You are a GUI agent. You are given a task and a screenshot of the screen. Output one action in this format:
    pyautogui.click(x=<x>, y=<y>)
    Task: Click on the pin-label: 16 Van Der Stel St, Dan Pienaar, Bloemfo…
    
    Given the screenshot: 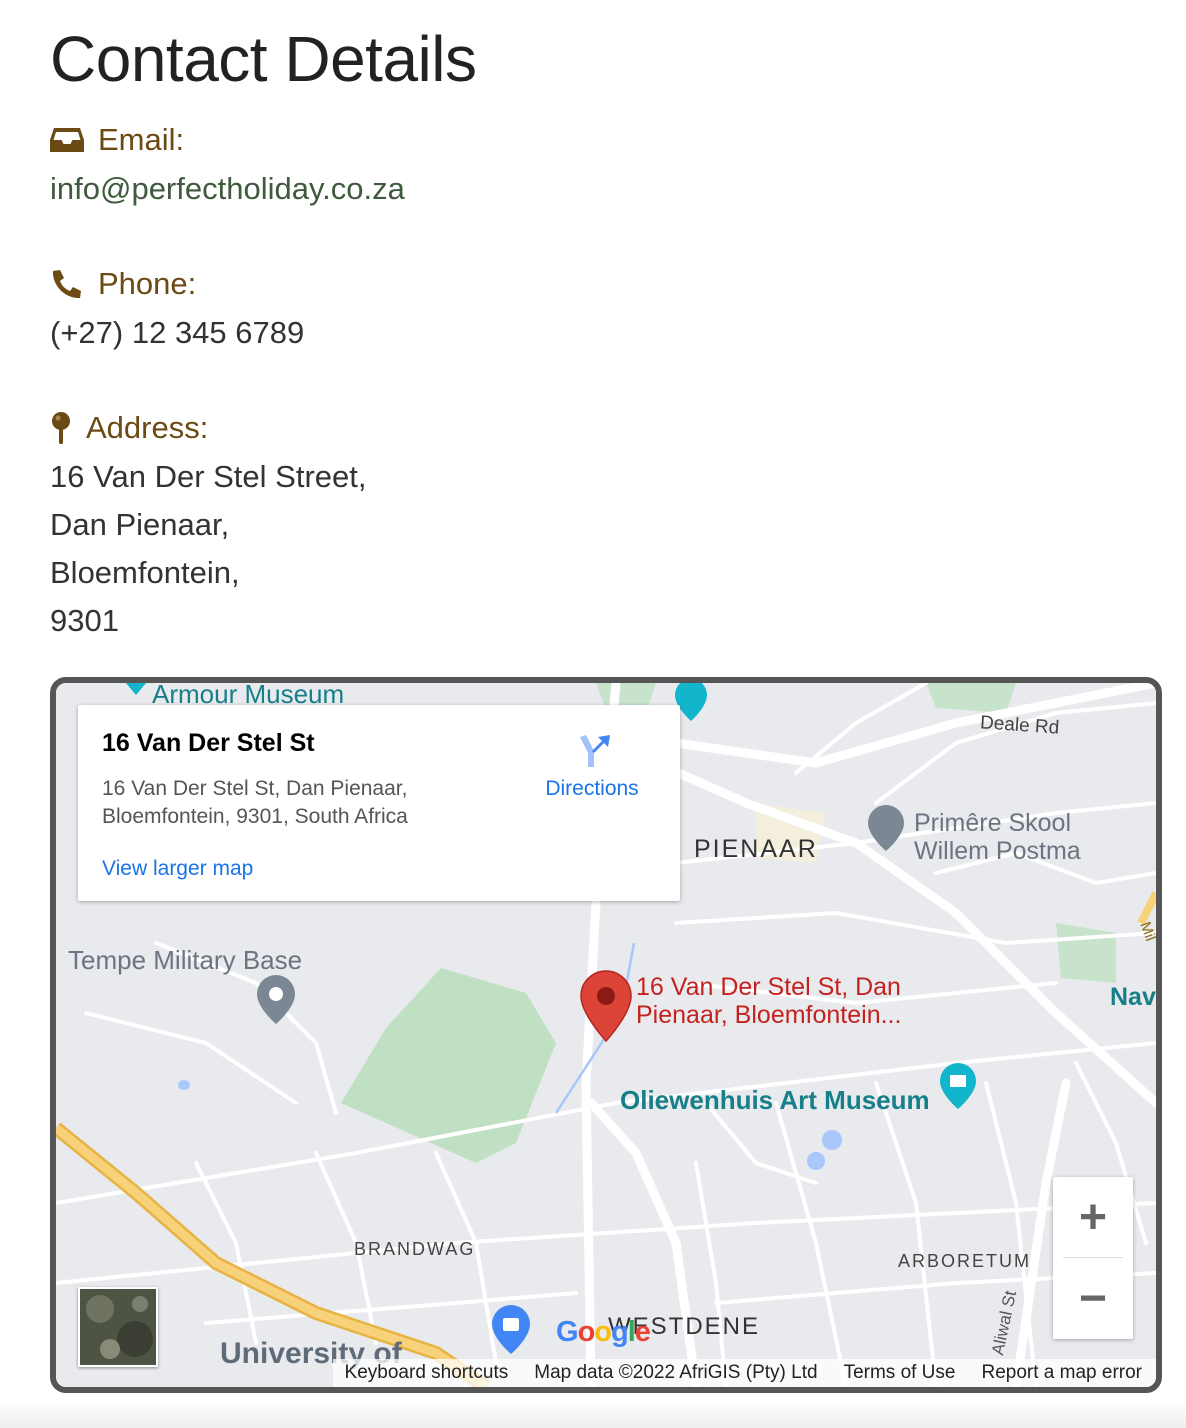 What is the action you would take?
    pyautogui.click(x=768, y=1001)
    